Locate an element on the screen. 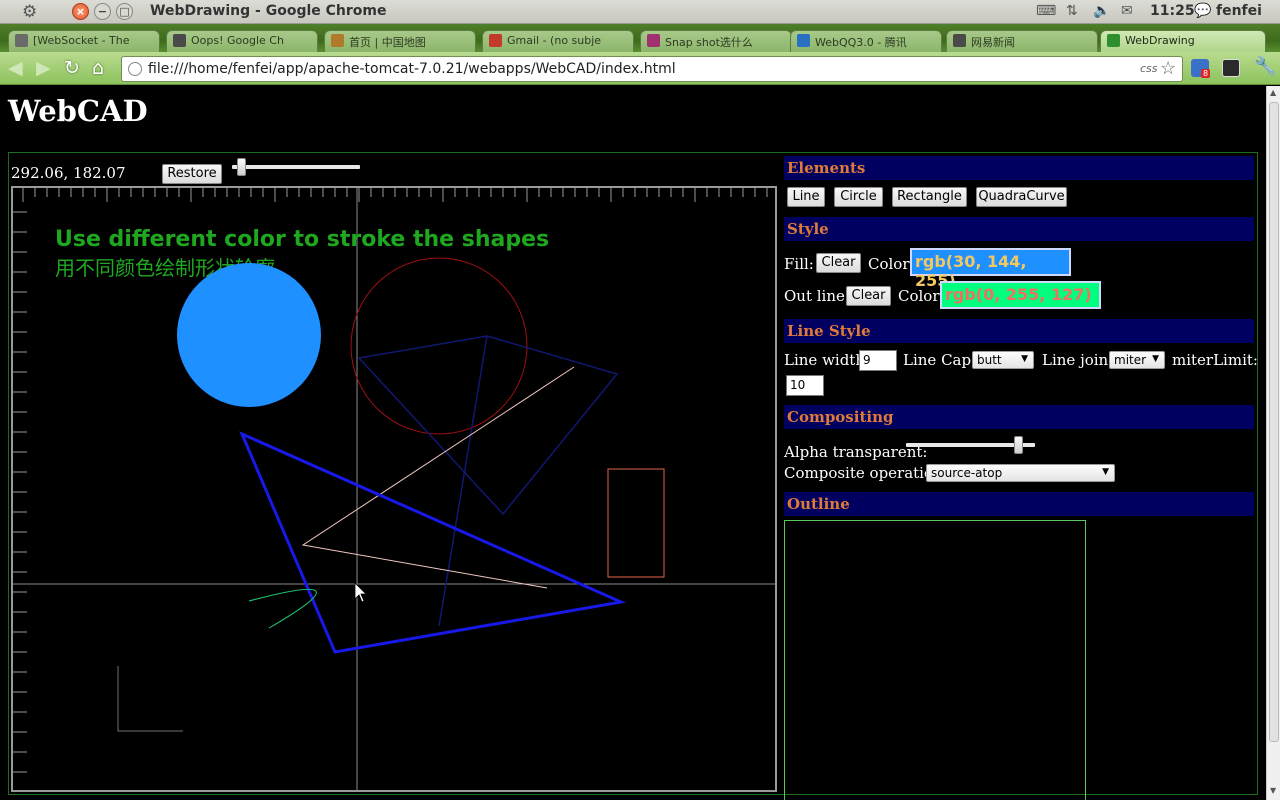 This screenshot has width=1280, height=800. red-circle-shape is located at coordinates (439, 346).